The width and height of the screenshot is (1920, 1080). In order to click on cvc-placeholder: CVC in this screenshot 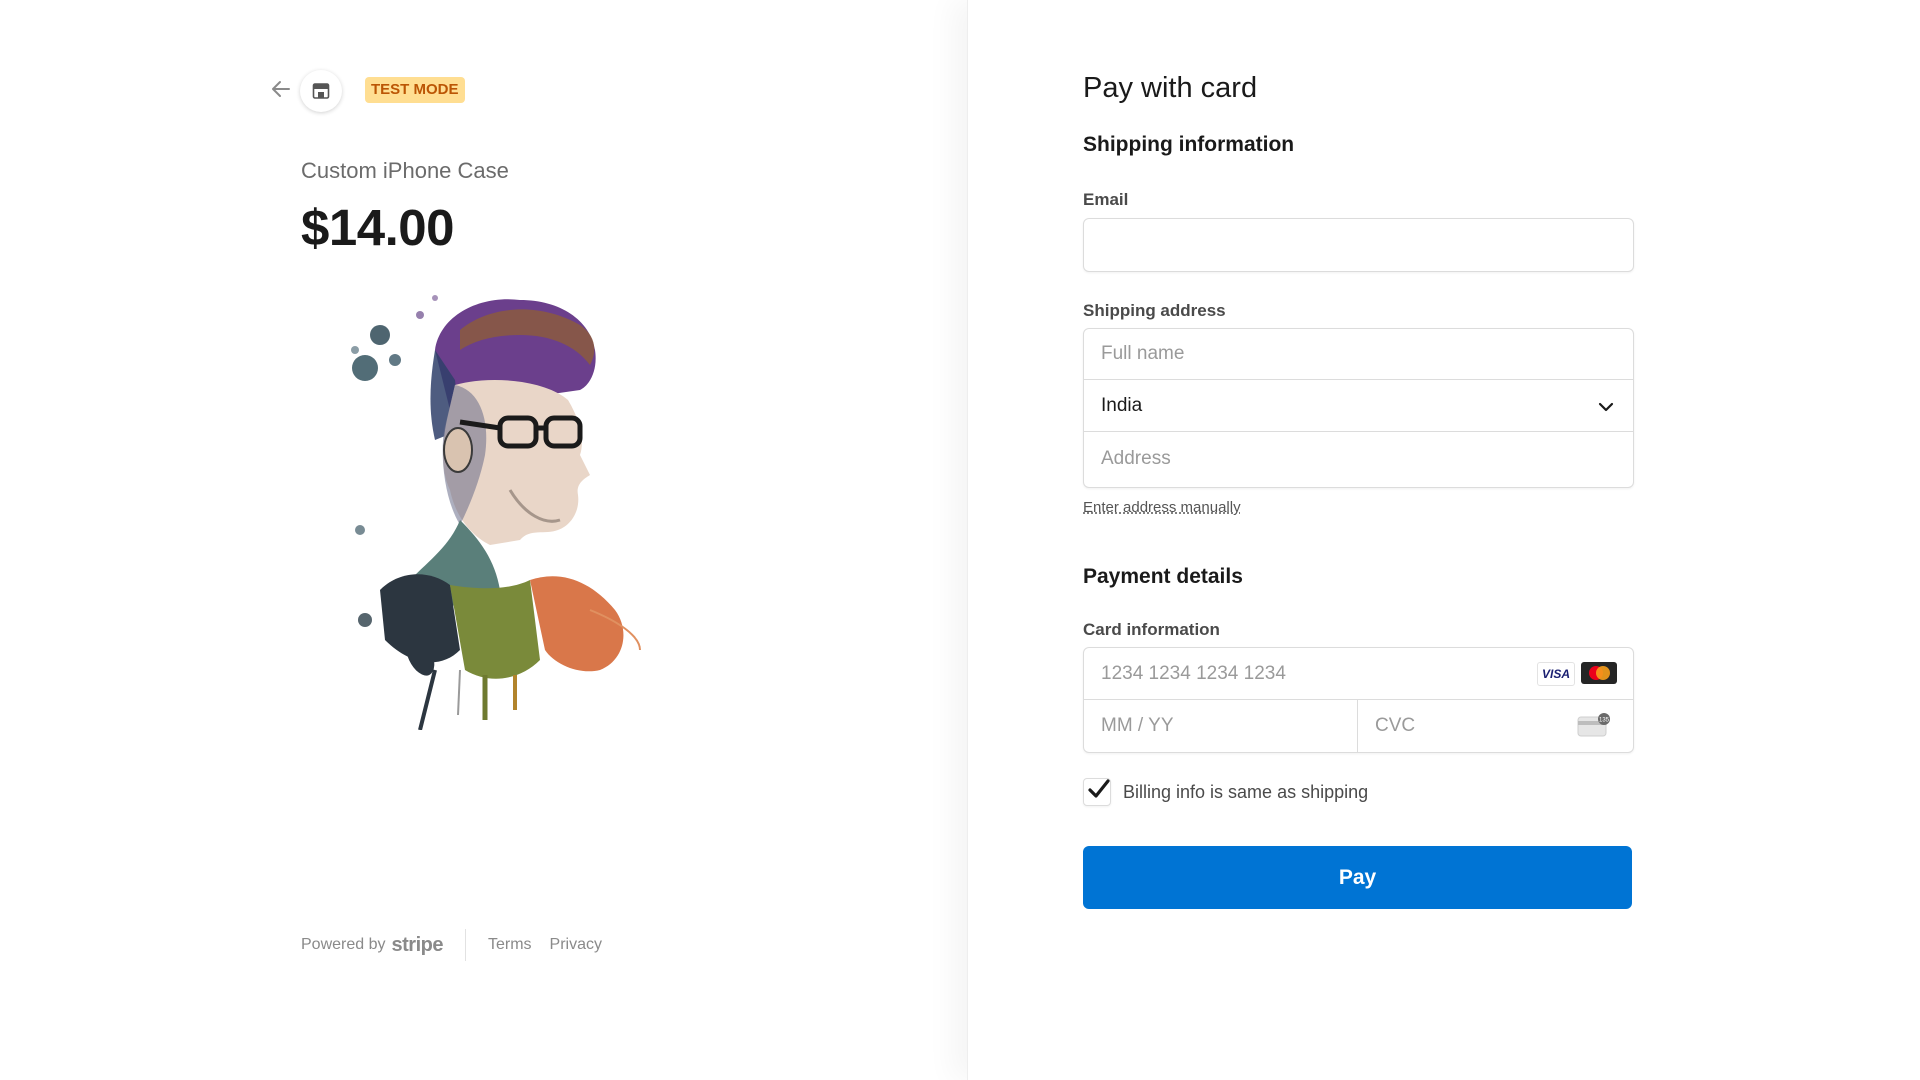, I will do `click(1395, 725)`.